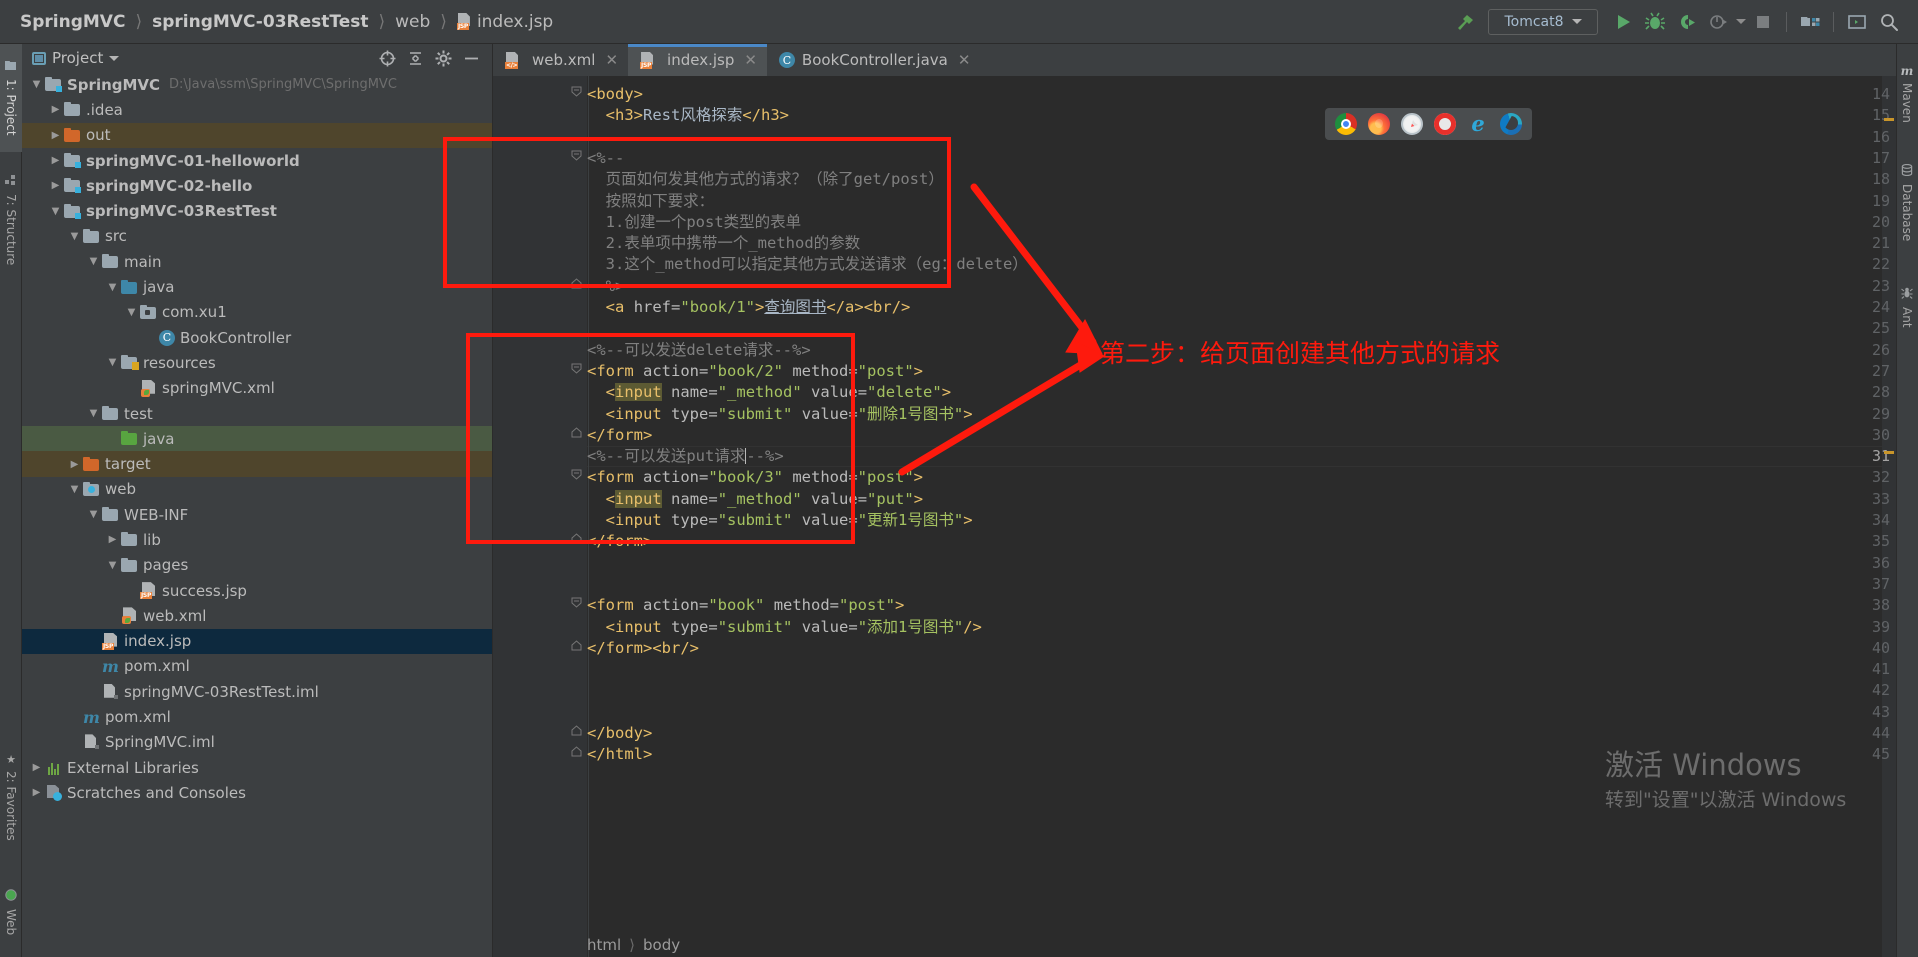 This screenshot has height=957, width=1918. What do you see at coordinates (257, 312) in the screenshot?
I see `tree-item-com-xu1: ▼ com.xu1` at bounding box center [257, 312].